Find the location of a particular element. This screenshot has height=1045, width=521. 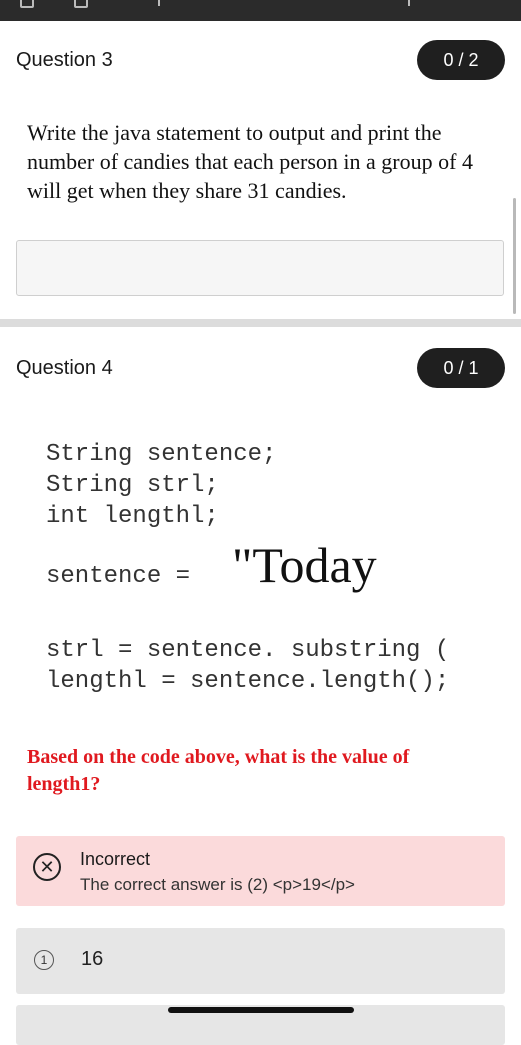

answer-option: 1 16 is located at coordinates (260, 961).